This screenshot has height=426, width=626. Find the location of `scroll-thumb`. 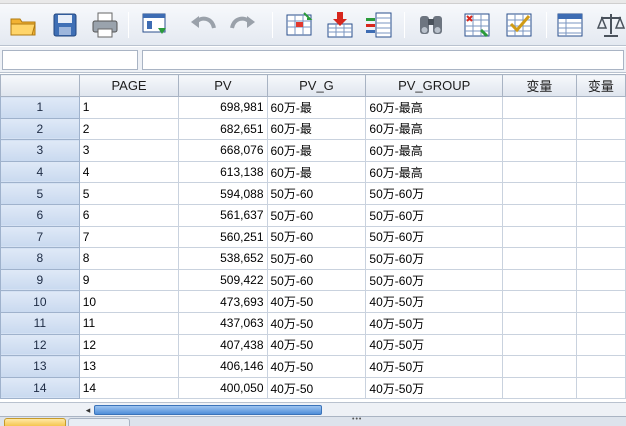

scroll-thumb is located at coordinates (208, 410).